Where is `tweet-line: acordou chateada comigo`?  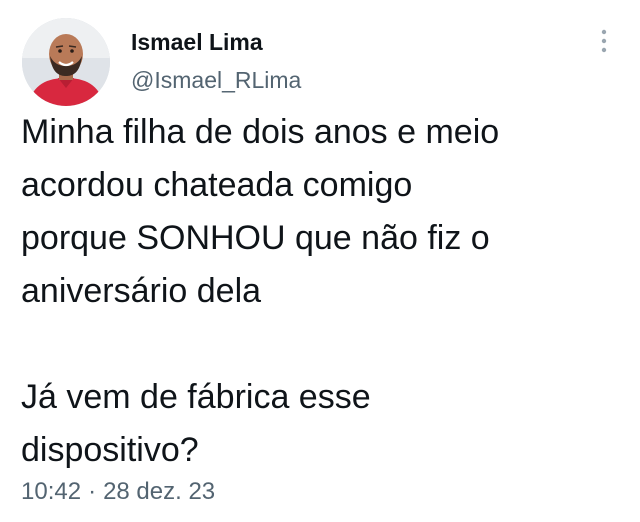 tweet-line: acordou chateada comigo is located at coordinates (217, 185).